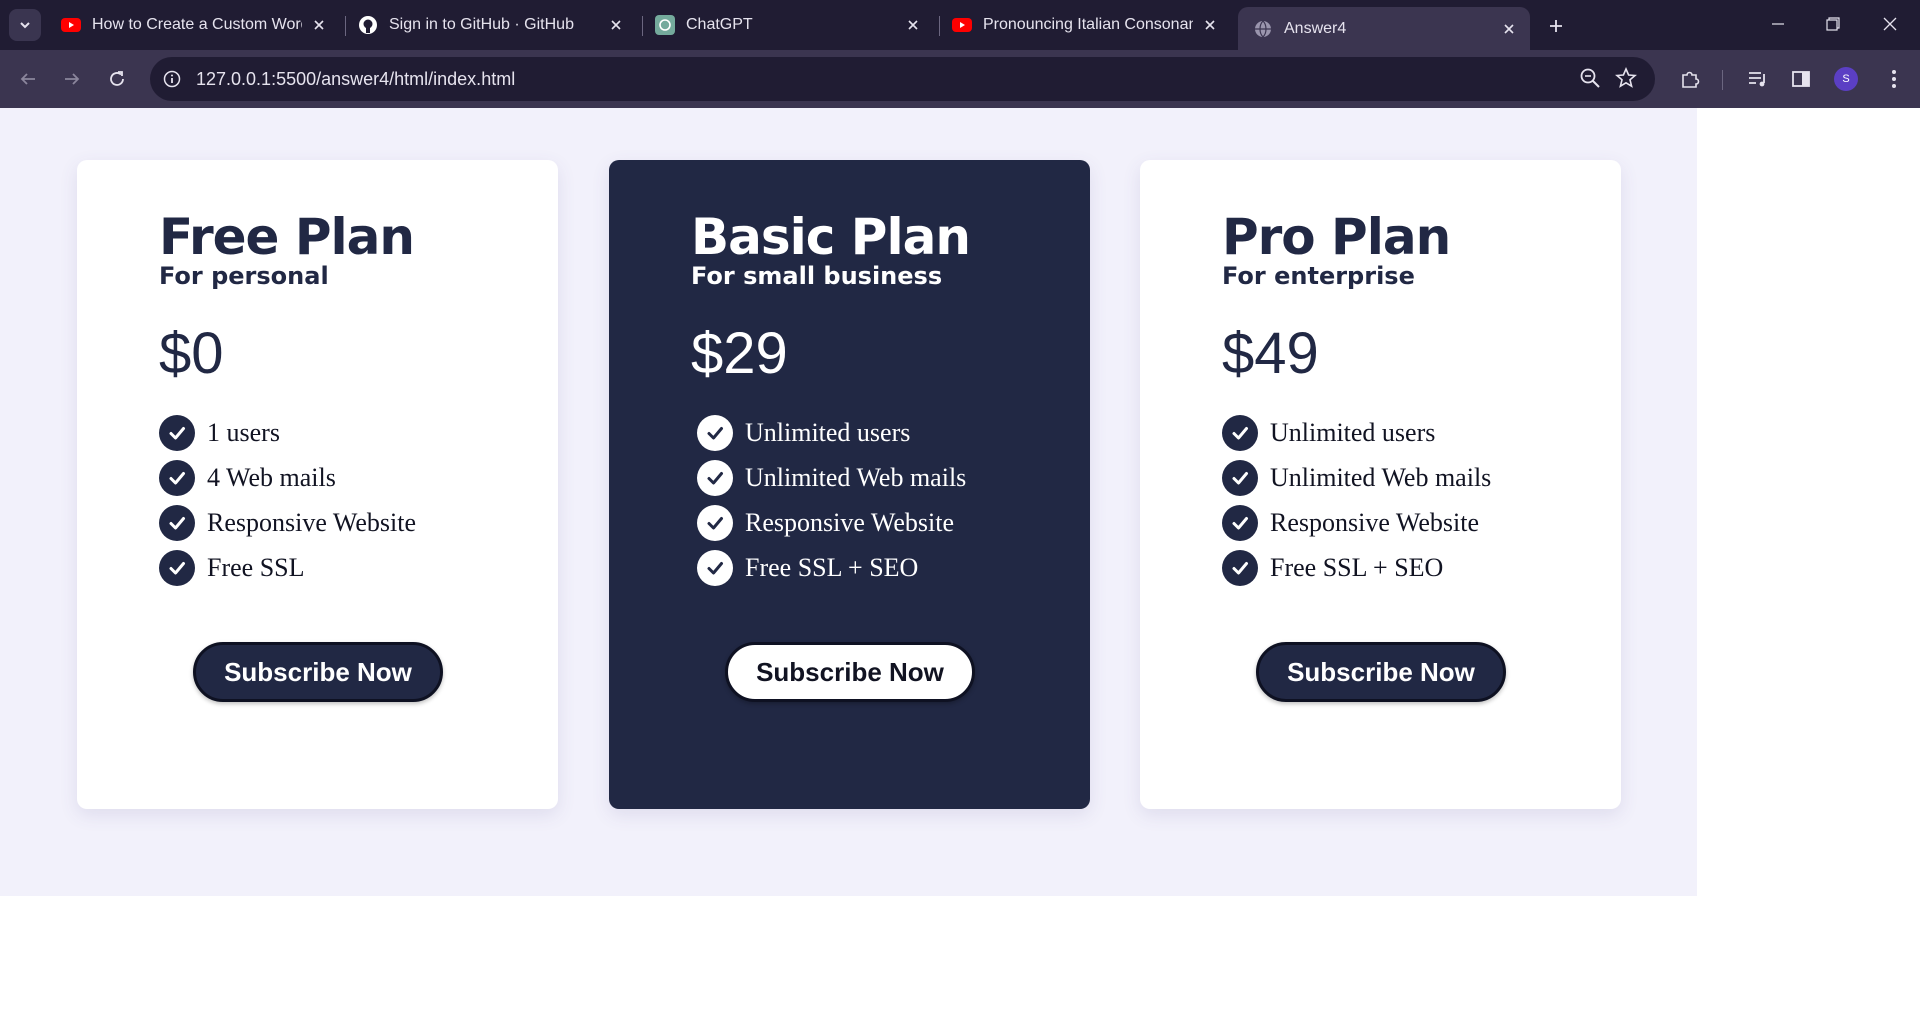  Describe the element at coordinates (1846, 79) in the screenshot. I see `profile-avatar: S` at that location.